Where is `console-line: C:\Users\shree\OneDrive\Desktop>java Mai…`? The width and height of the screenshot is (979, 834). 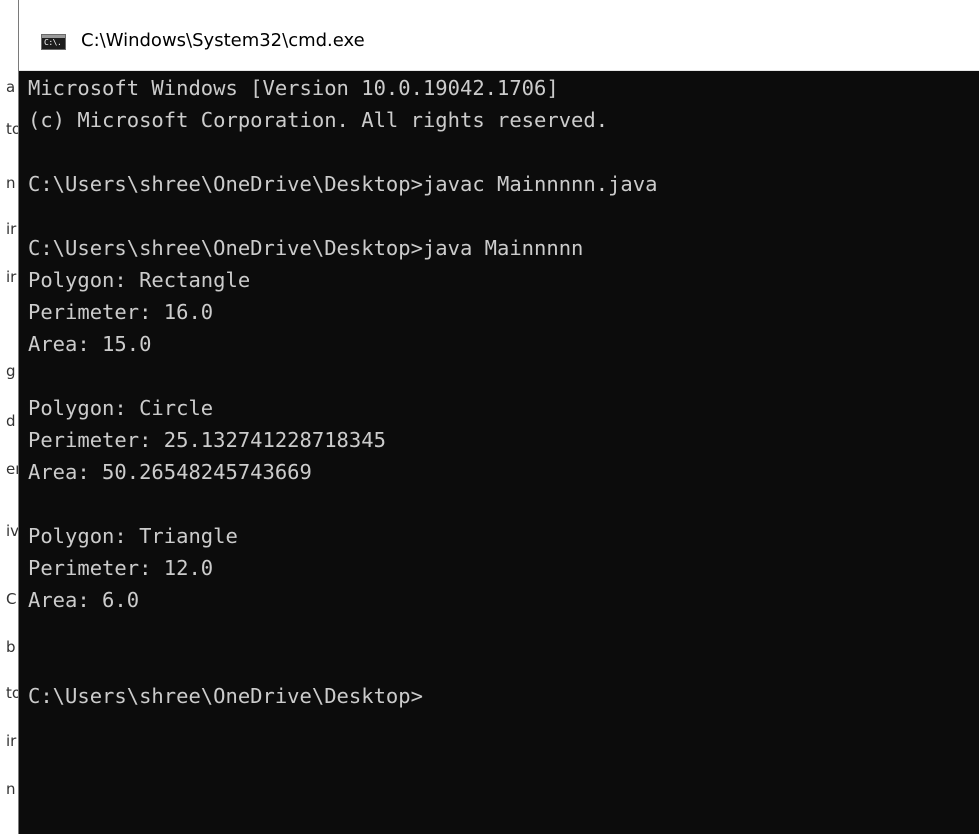
console-line: C:\Users\shree\OneDrive\Desktop>java Mai… is located at coordinates (306, 248).